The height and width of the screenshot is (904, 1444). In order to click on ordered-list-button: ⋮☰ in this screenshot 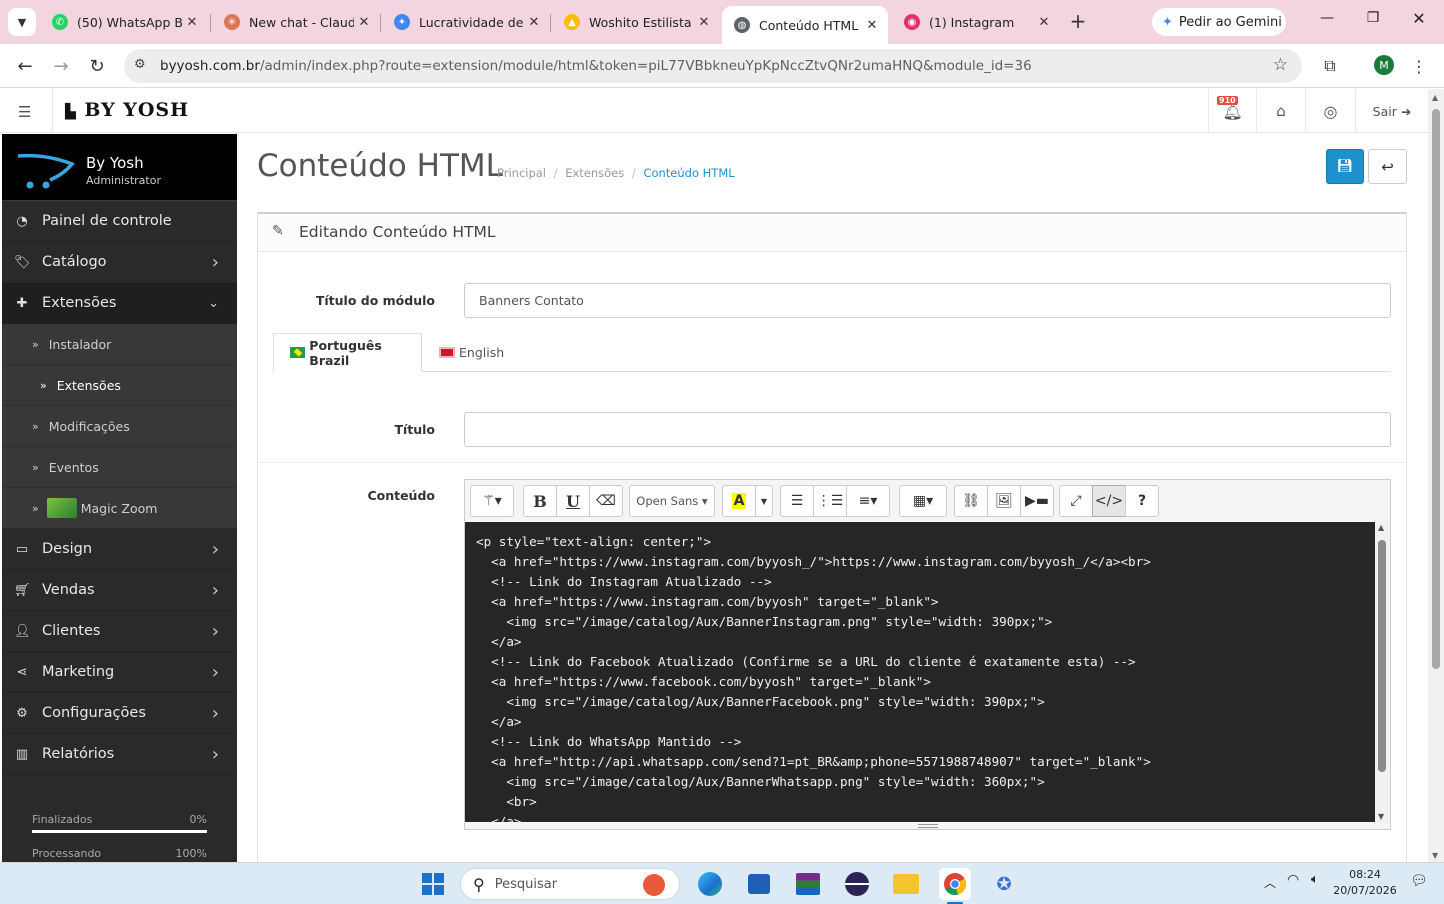, I will do `click(830, 501)`.